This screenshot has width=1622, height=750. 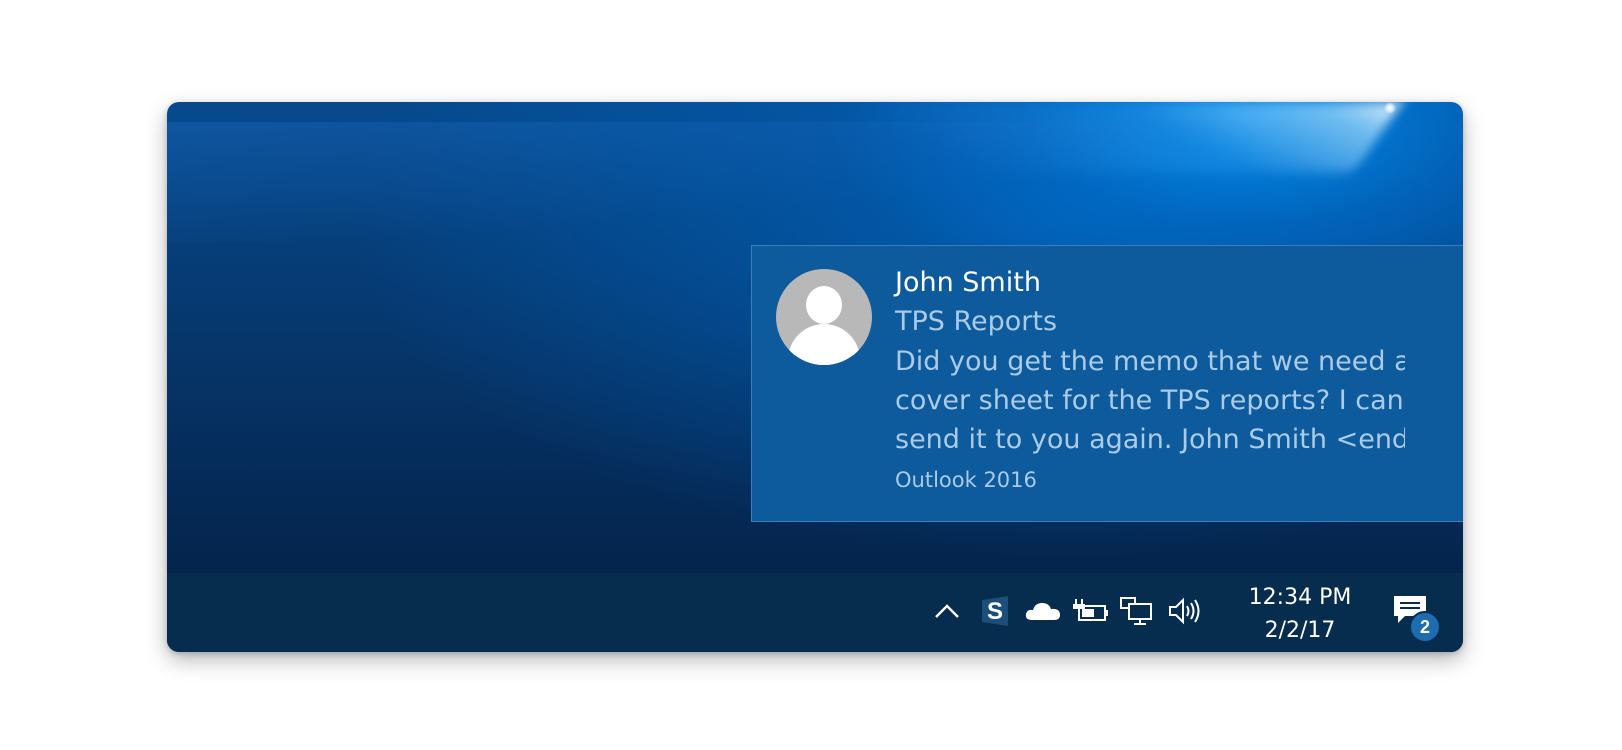 What do you see at coordinates (1300, 597) in the screenshot?
I see `clock-time: 12:34 PM` at bounding box center [1300, 597].